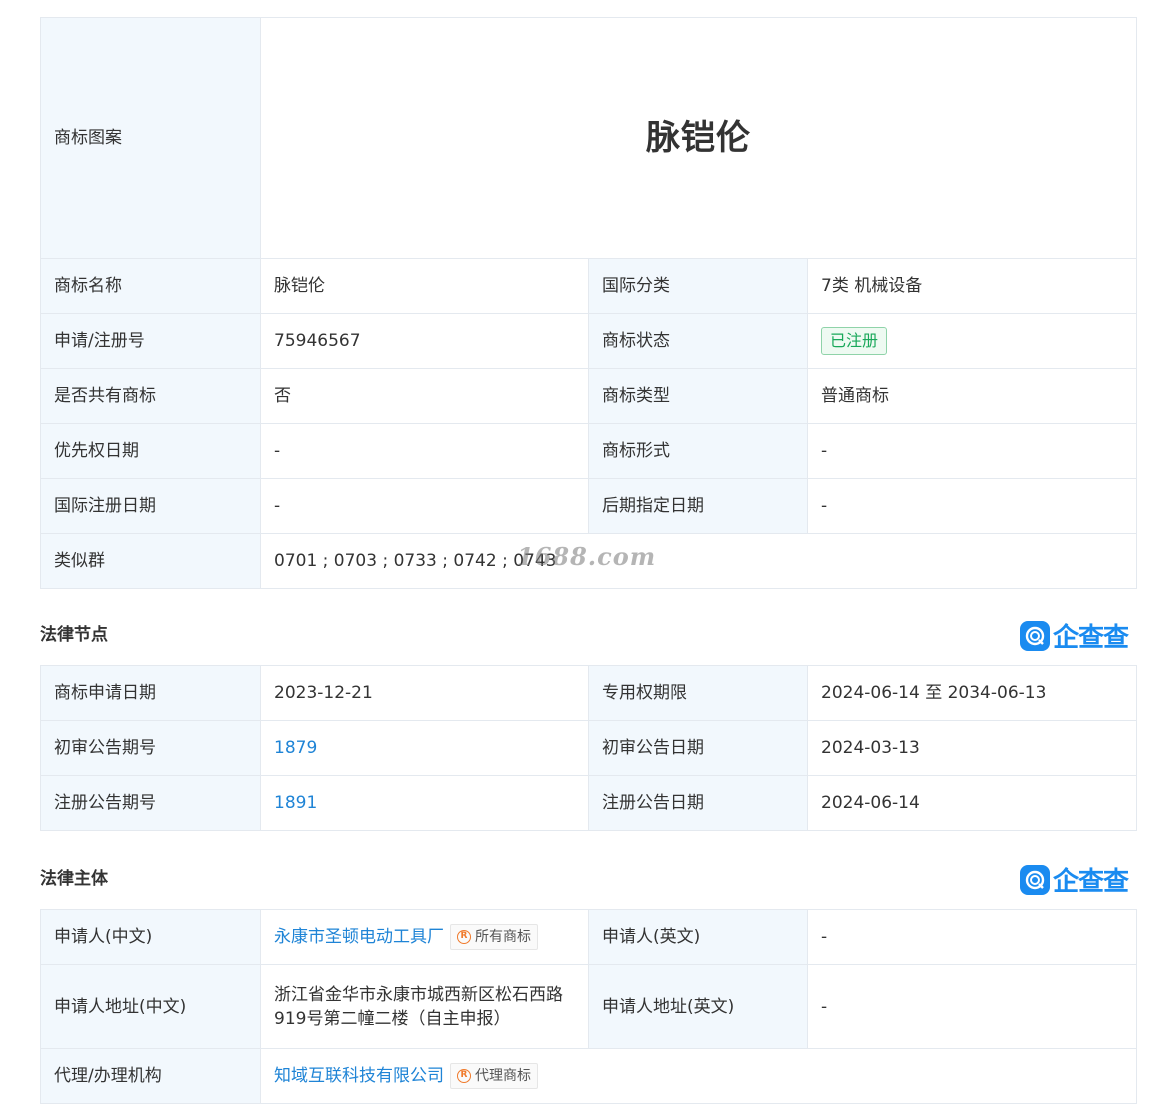 This screenshot has width=1162, height=1108. I want to click on prelim-issue-link: 1879, so click(295, 748).